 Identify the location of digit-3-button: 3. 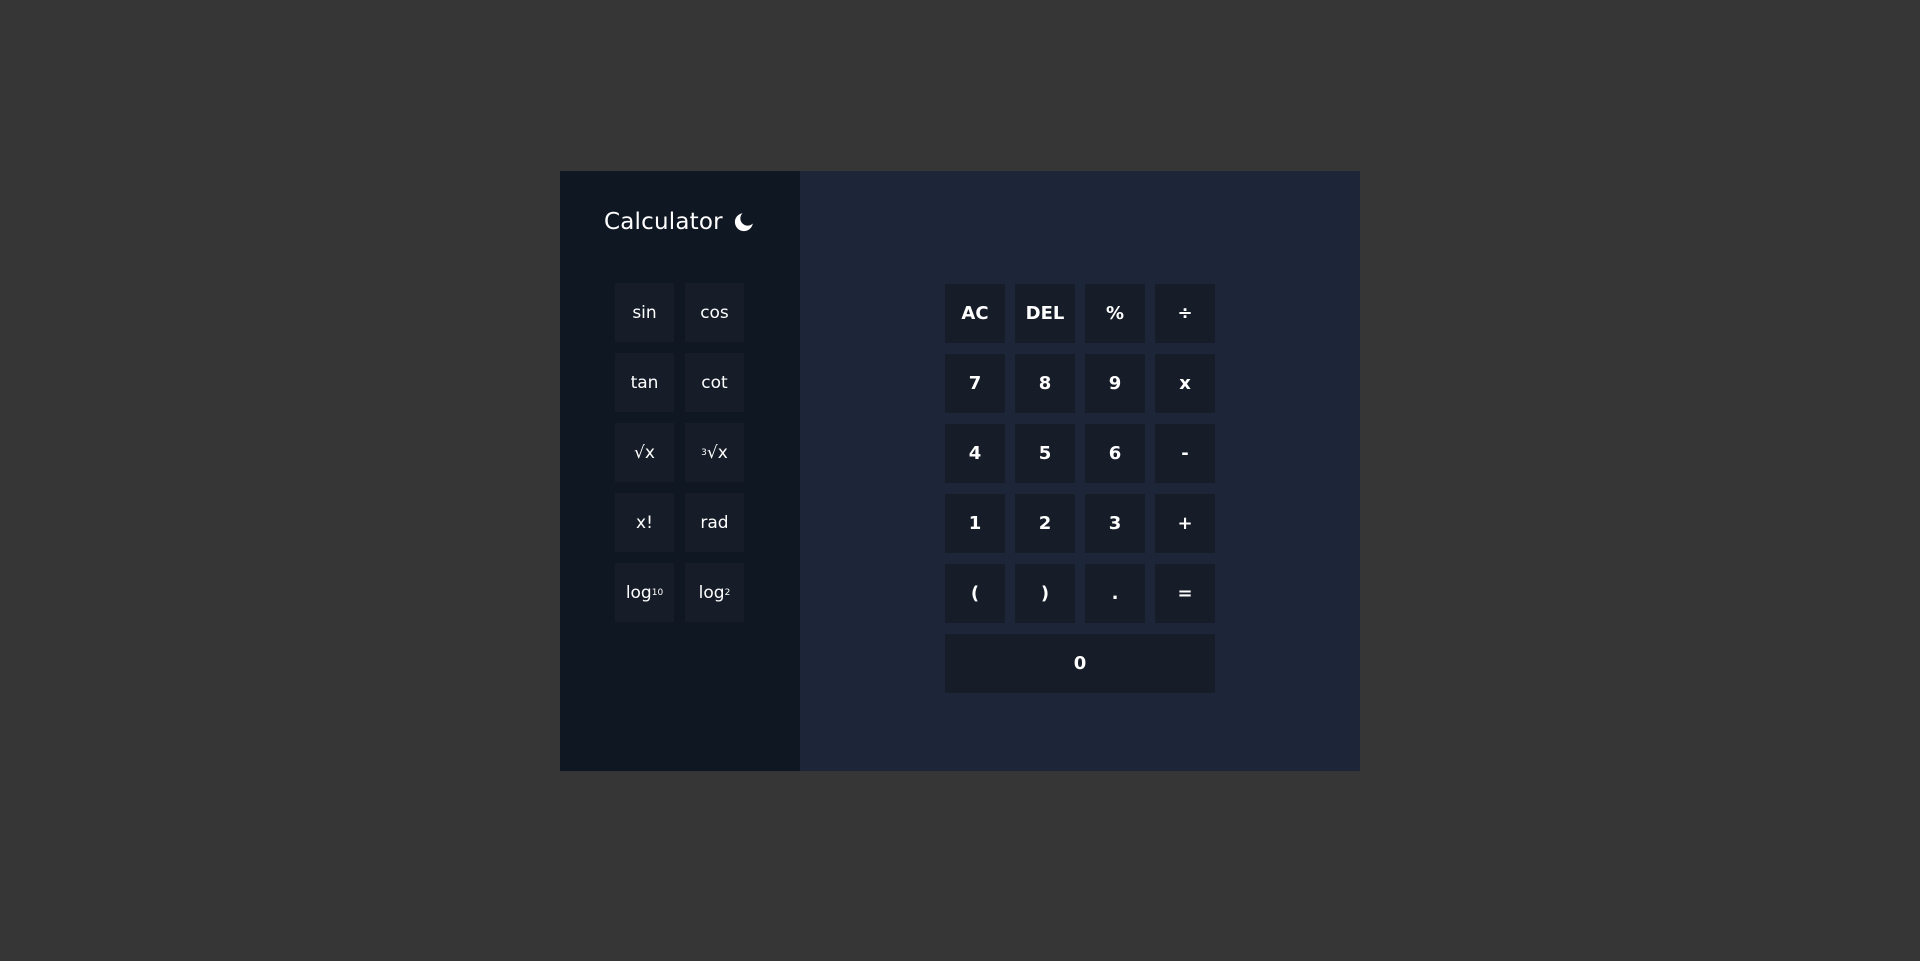
(1115, 523).